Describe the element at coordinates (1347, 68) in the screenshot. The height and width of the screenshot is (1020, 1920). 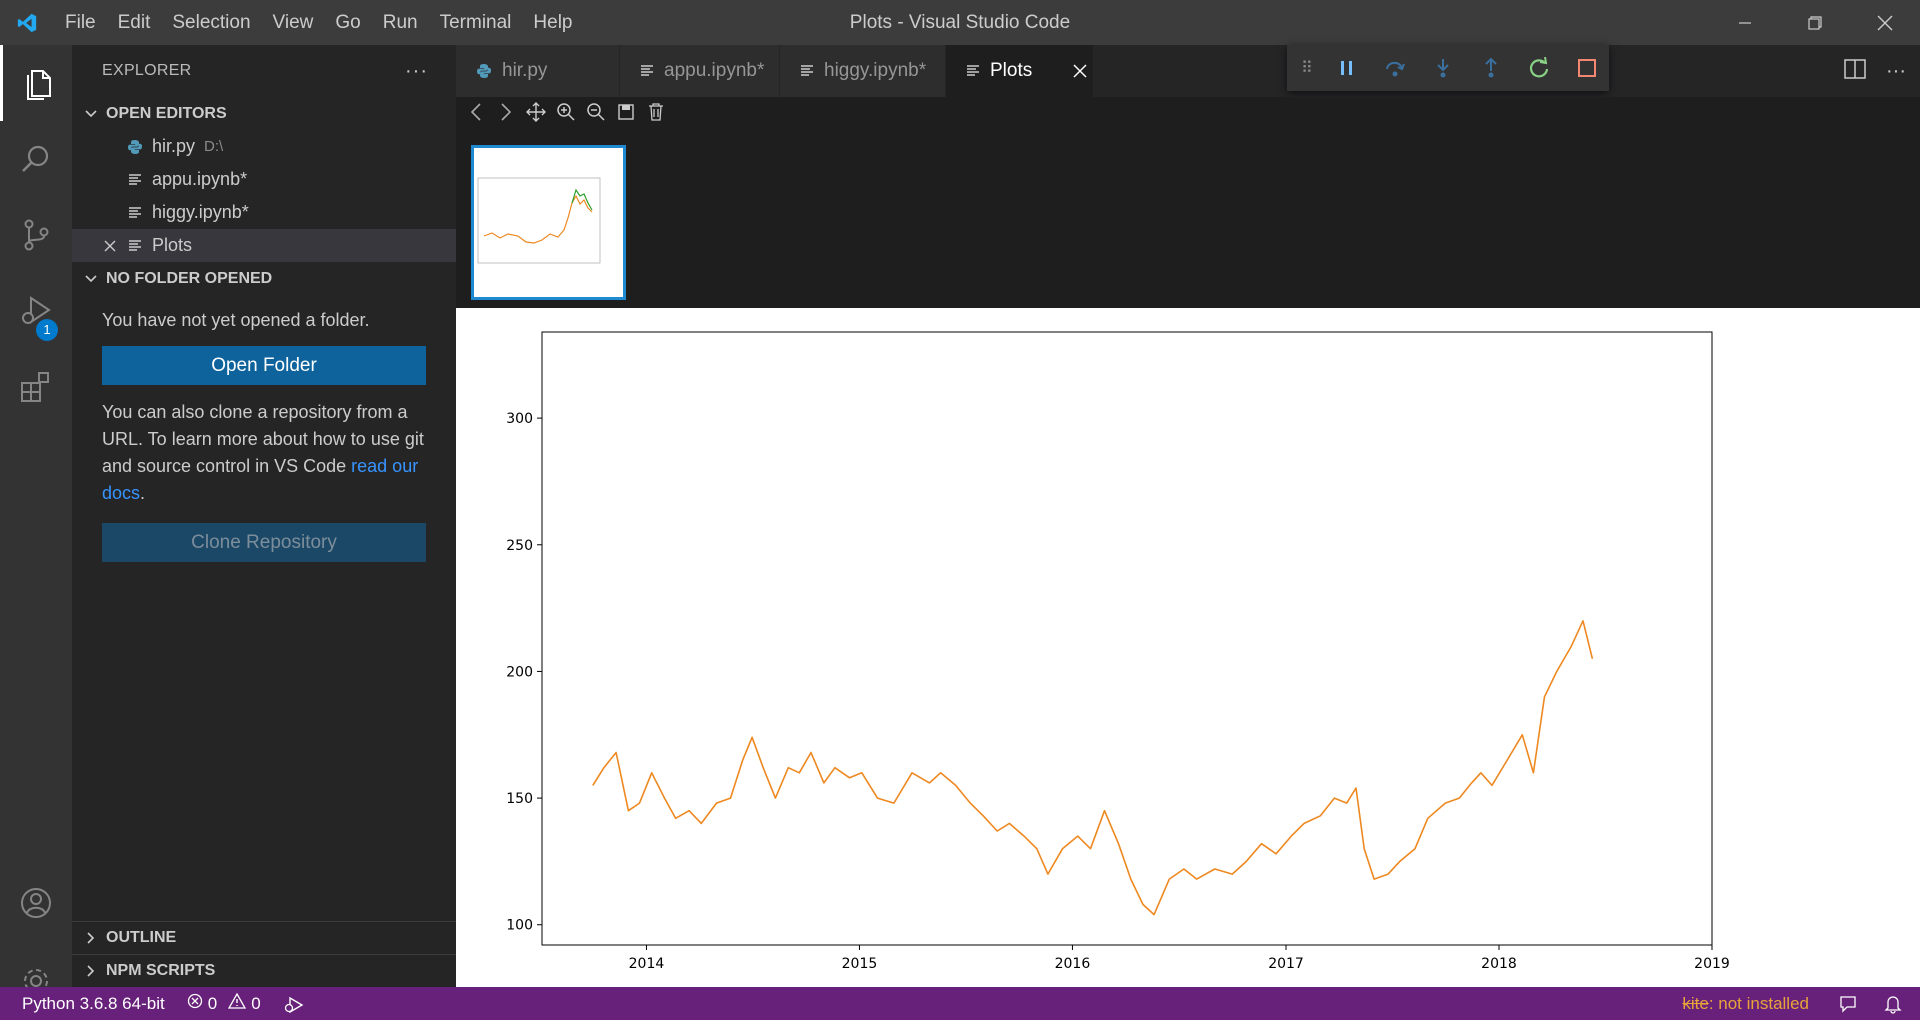
I see `pause-icon` at that location.